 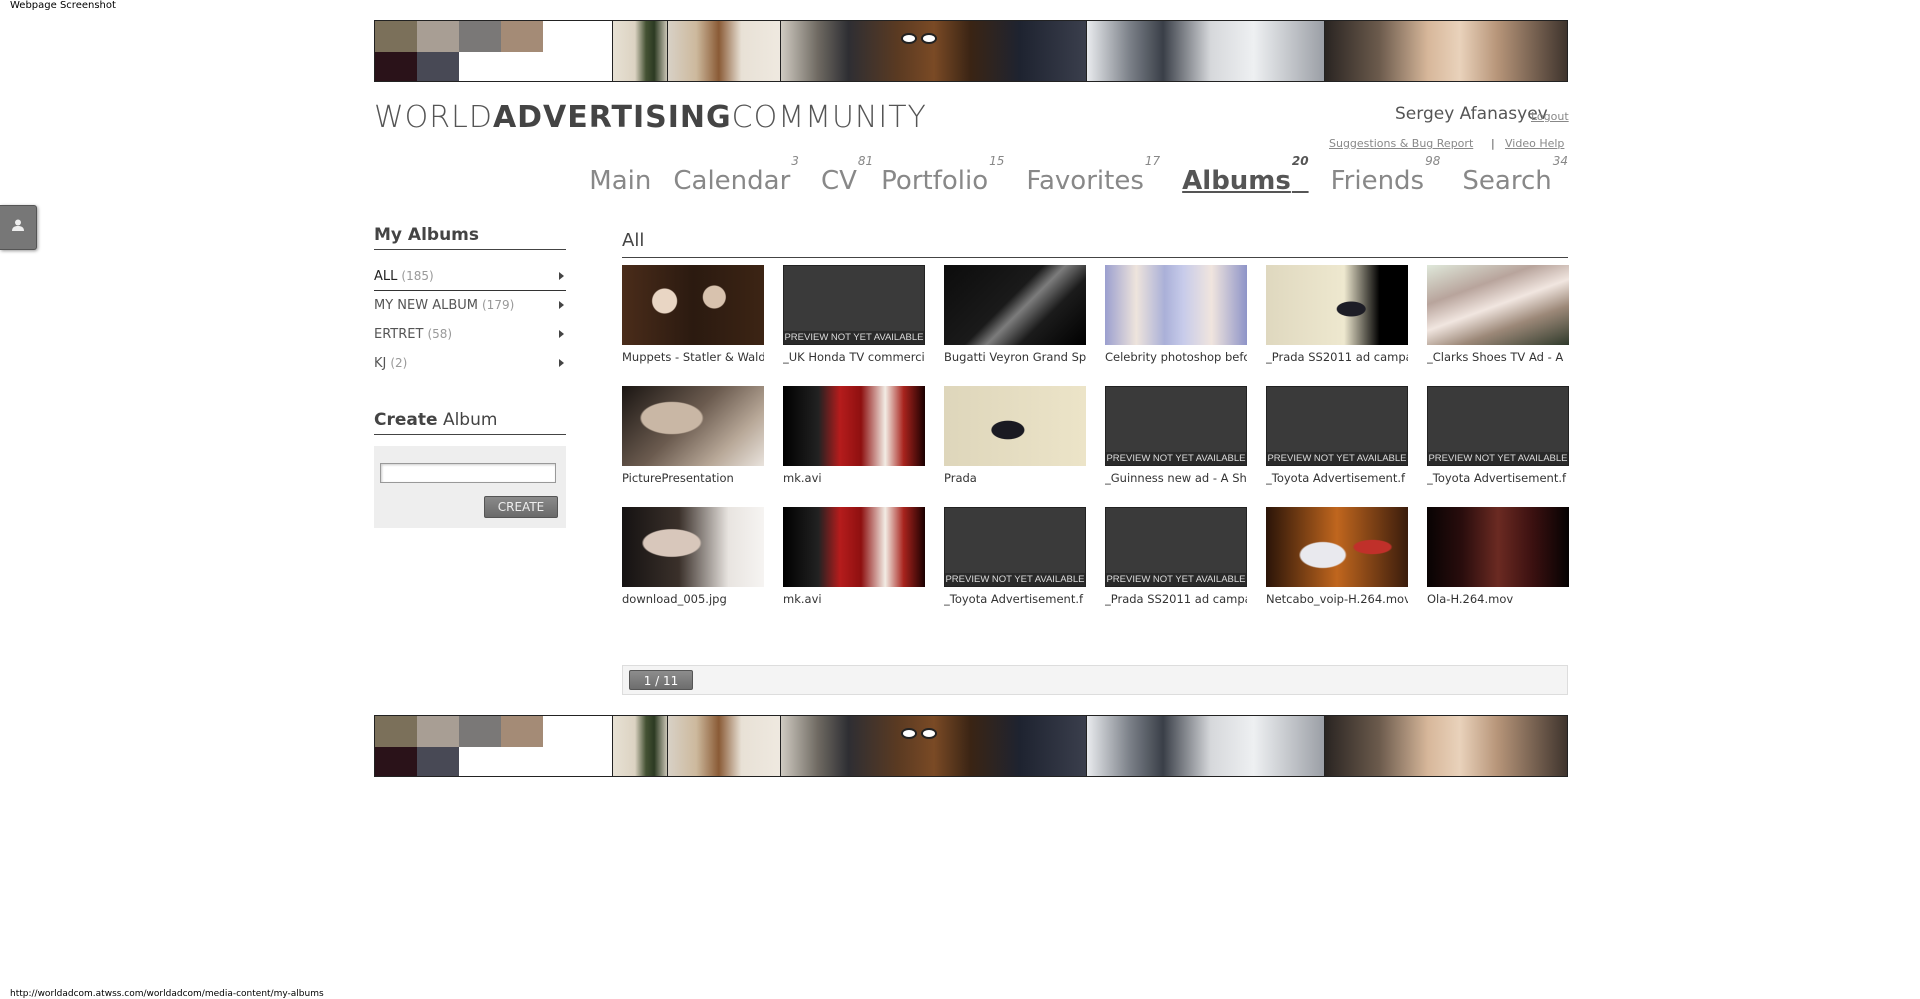 What do you see at coordinates (1498, 599) in the screenshot?
I see `media-name: Ola-H.264.mov` at bounding box center [1498, 599].